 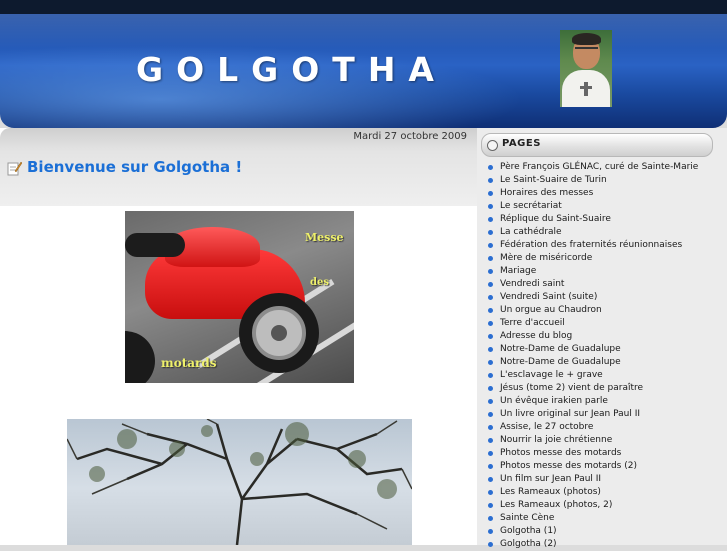 What do you see at coordinates (591, 388) in the screenshot?
I see `page-link: Jésus (tome 2) vient de paraître` at bounding box center [591, 388].